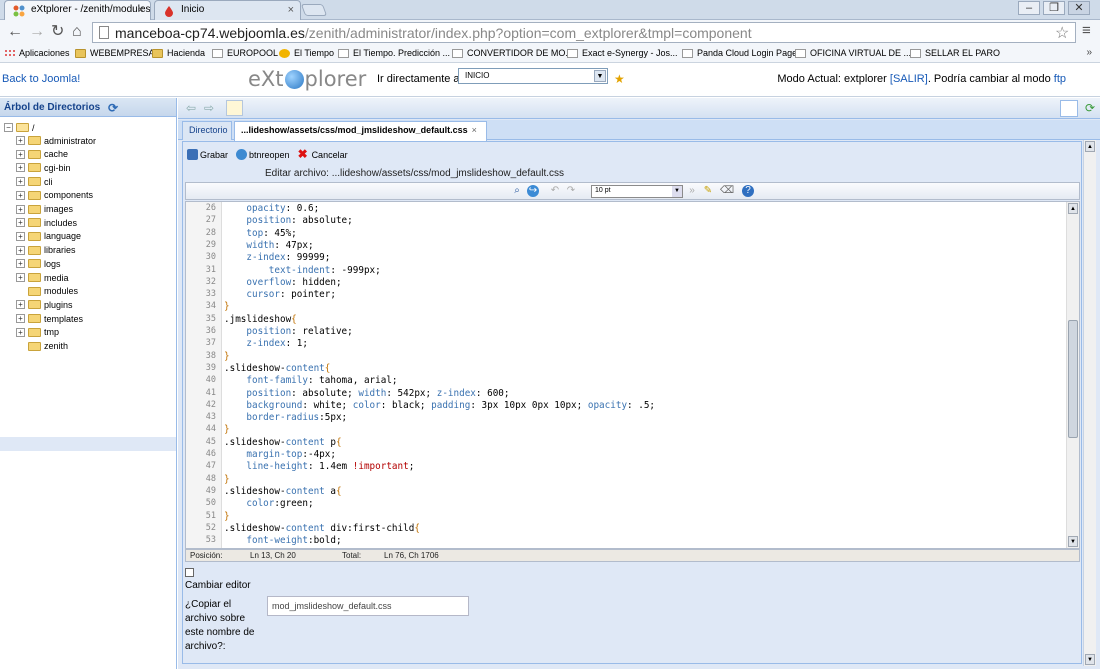 The height and width of the screenshot is (669, 1100). I want to click on help-icon: ?, so click(748, 191).